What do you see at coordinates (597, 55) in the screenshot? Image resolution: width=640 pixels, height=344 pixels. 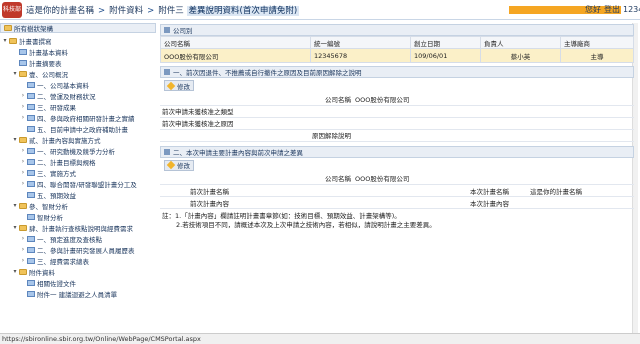 I see `table-cell: 主導` at bounding box center [597, 55].